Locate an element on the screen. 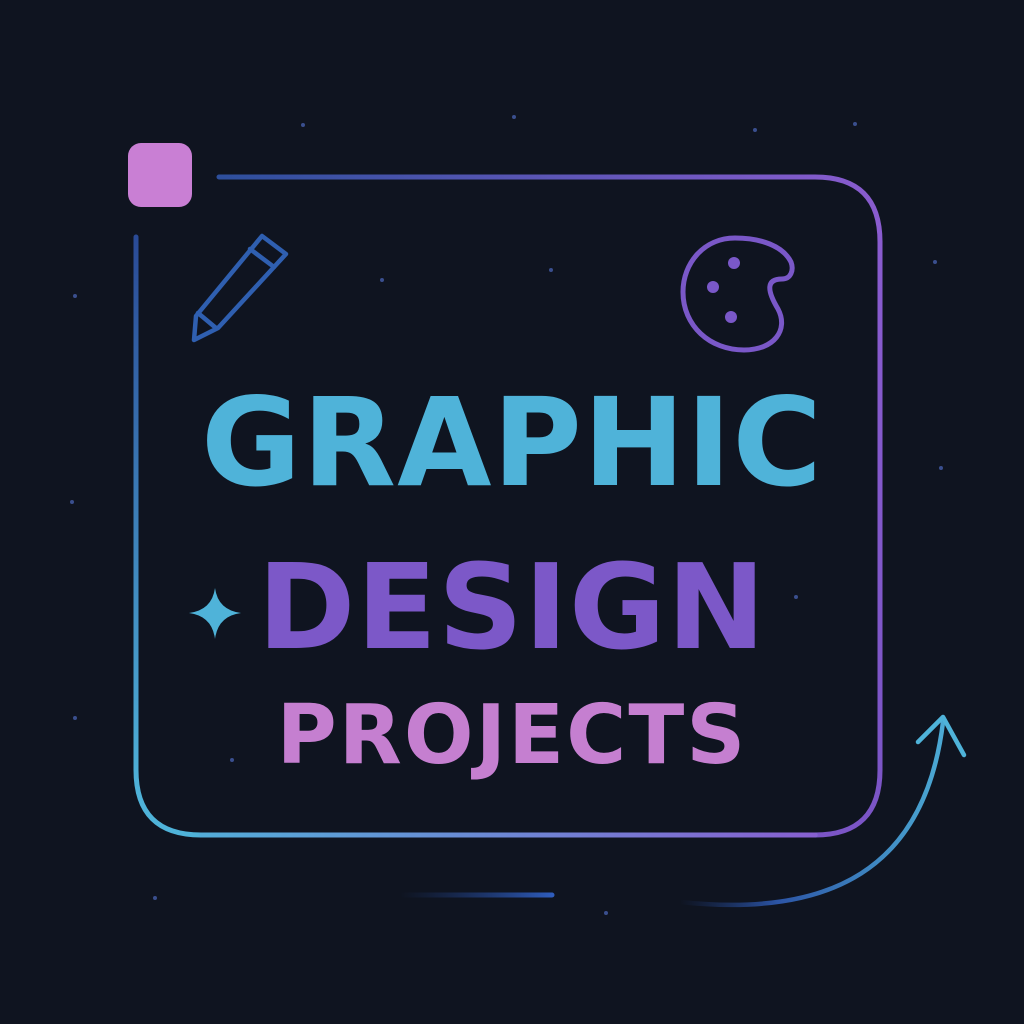 This screenshot has height=1024, width=1024. headline-line-graphic: GRAPHIC is located at coordinates (512, 443).